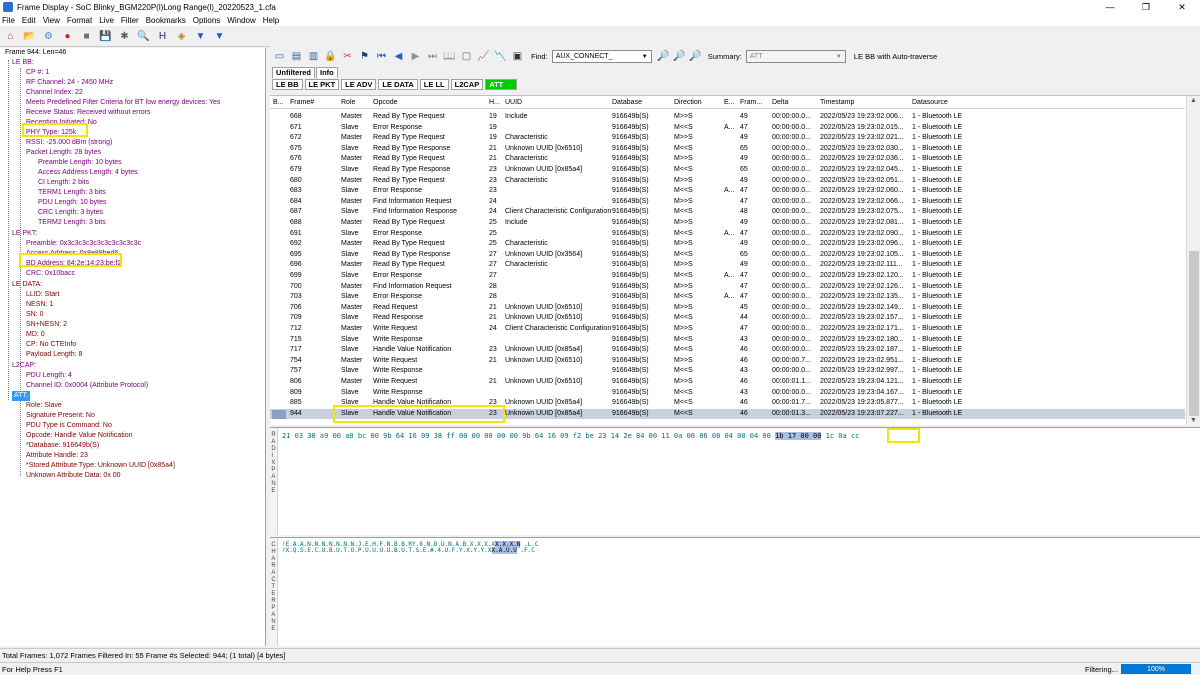 This screenshot has height=675, width=1200. Describe the element at coordinates (23, 63) in the screenshot. I see `tree-node: LE BB:` at that location.